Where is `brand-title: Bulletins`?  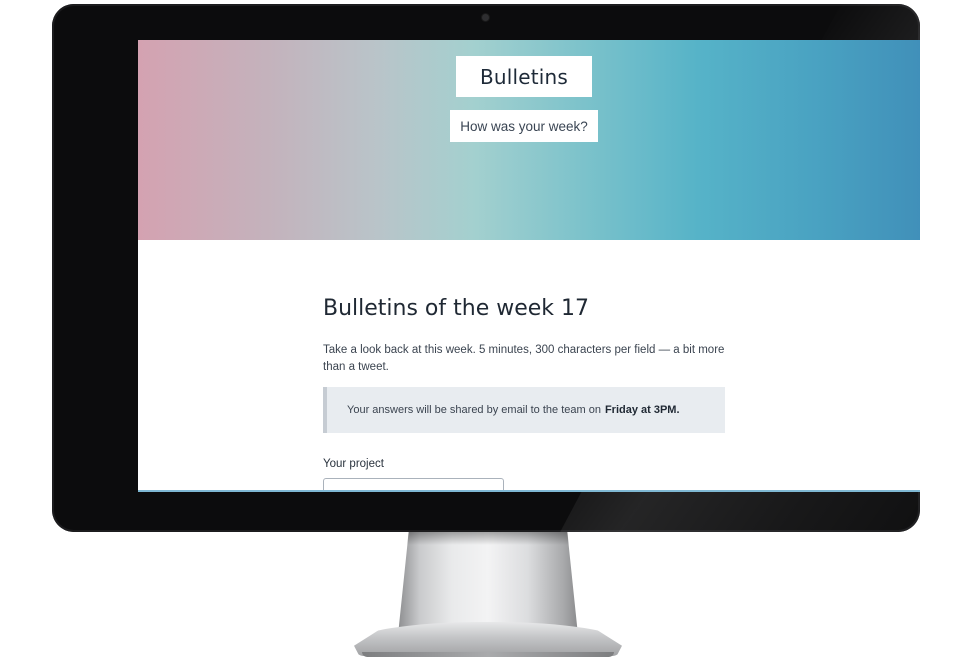 brand-title: Bulletins is located at coordinates (524, 76).